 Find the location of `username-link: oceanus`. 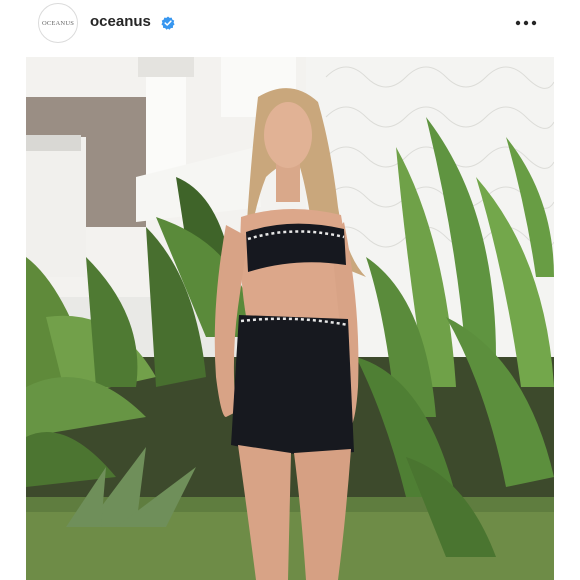

username-link: oceanus is located at coordinates (120, 21).